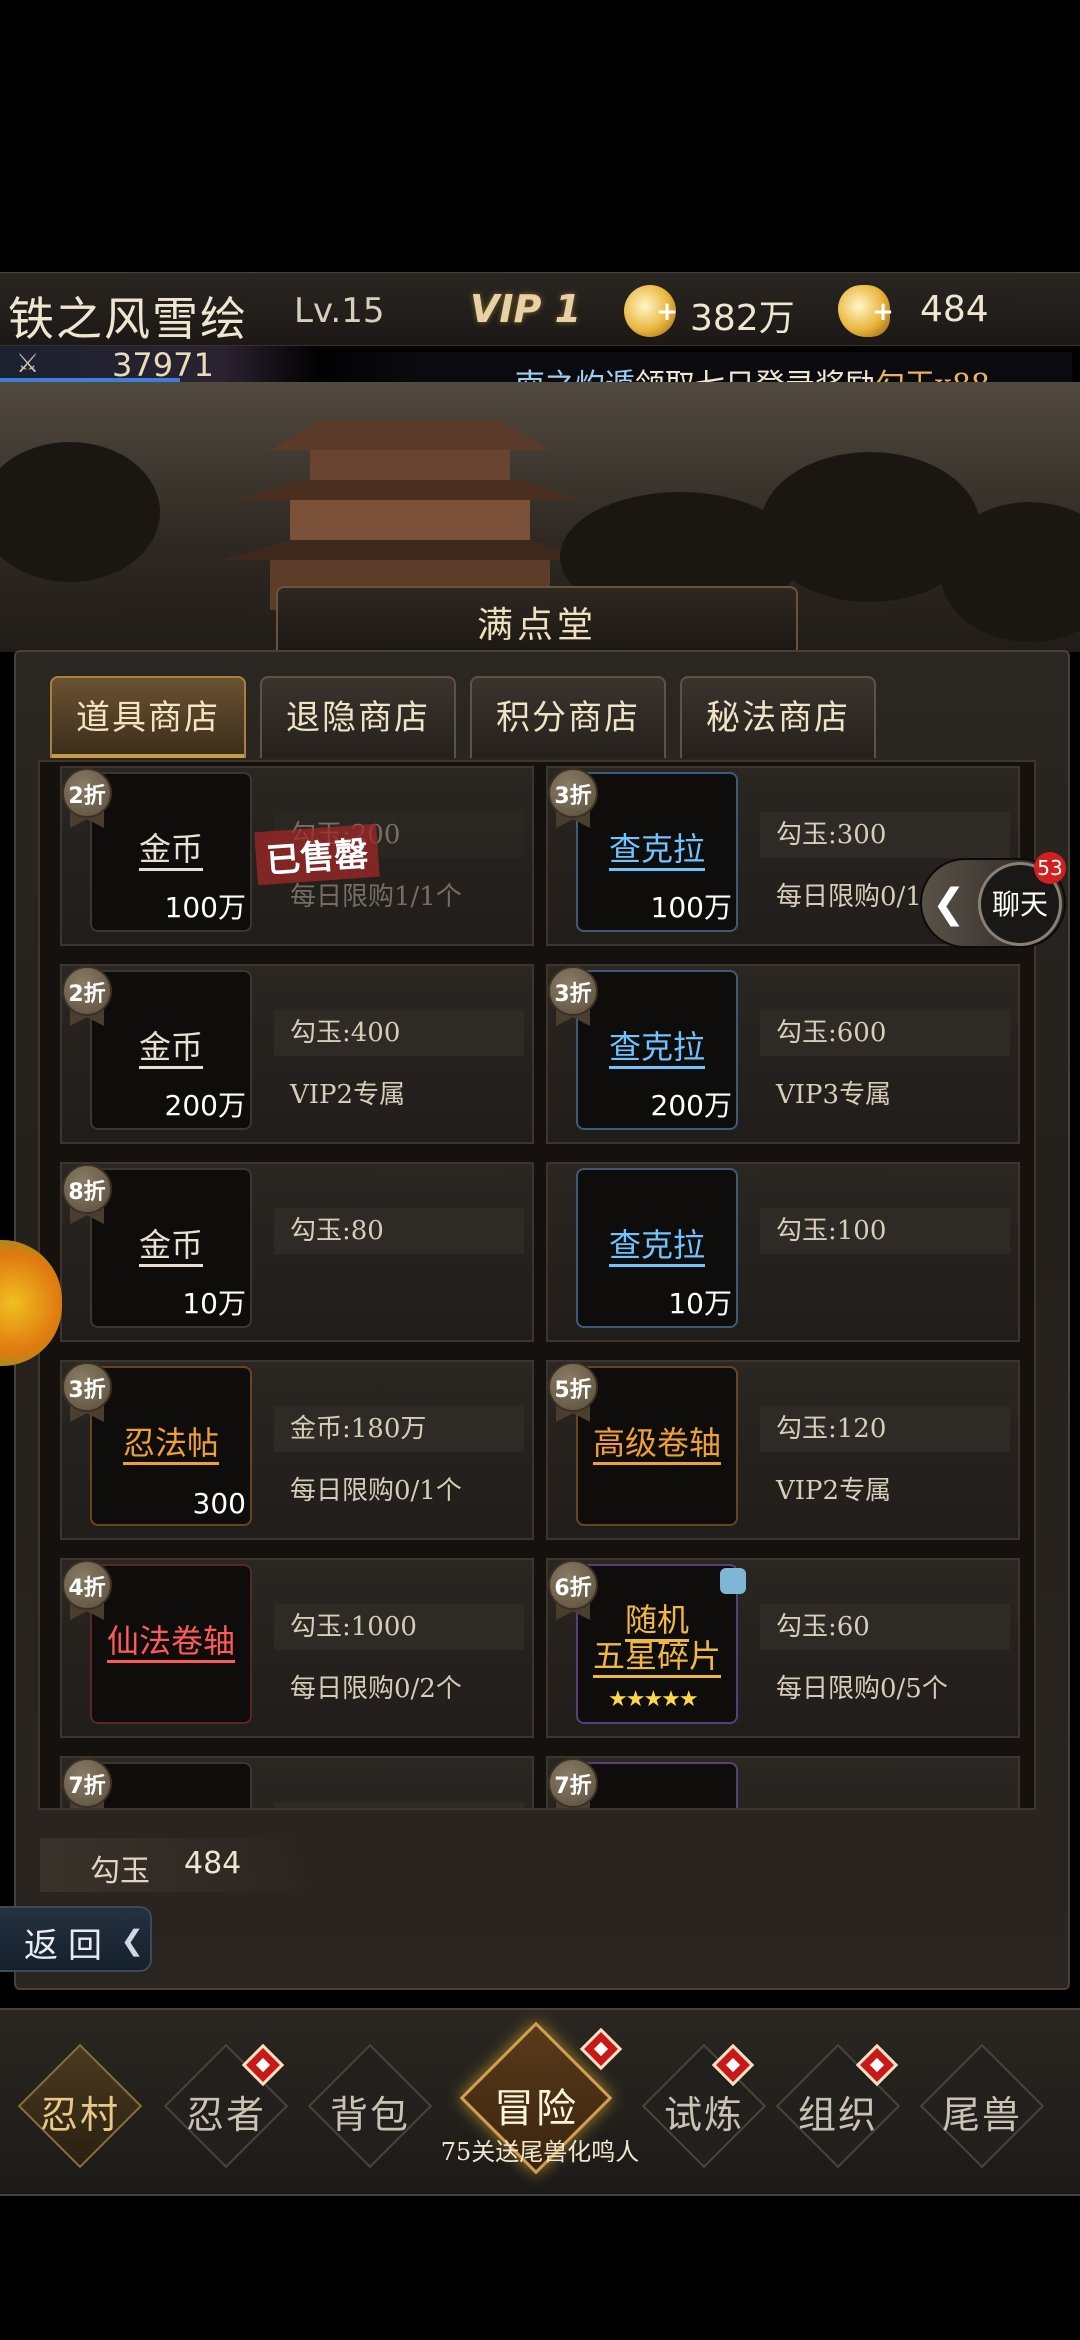 The height and width of the screenshot is (2340, 1080). Describe the element at coordinates (28, 364) in the screenshot. I see `crossed-swords-icon: ⚔` at that location.